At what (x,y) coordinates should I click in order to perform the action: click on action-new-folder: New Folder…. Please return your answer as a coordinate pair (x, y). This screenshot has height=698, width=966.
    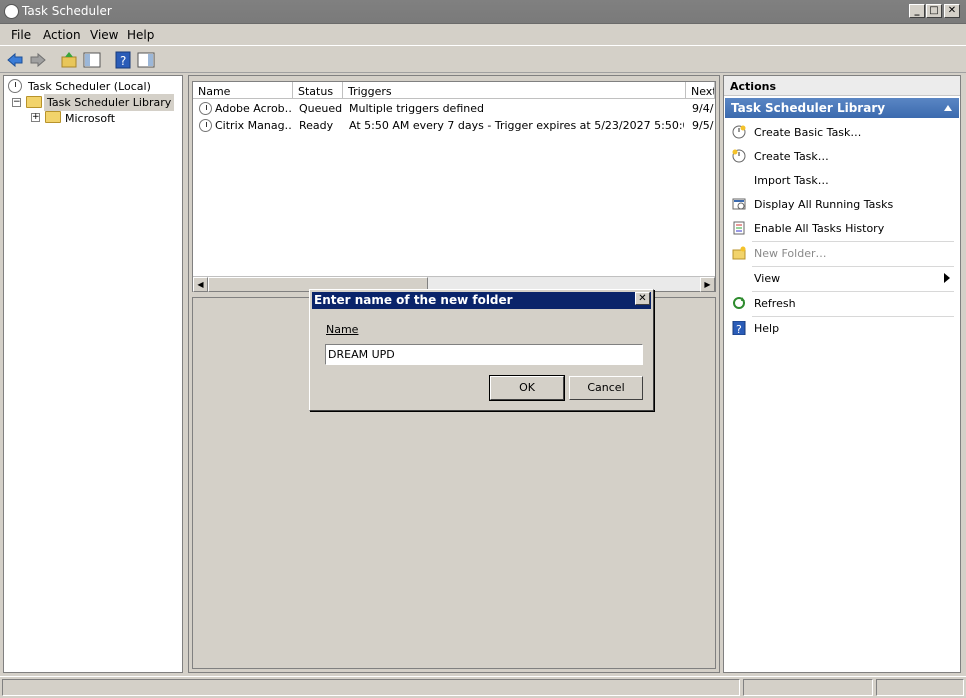
    Looking at the image, I should click on (841, 253).